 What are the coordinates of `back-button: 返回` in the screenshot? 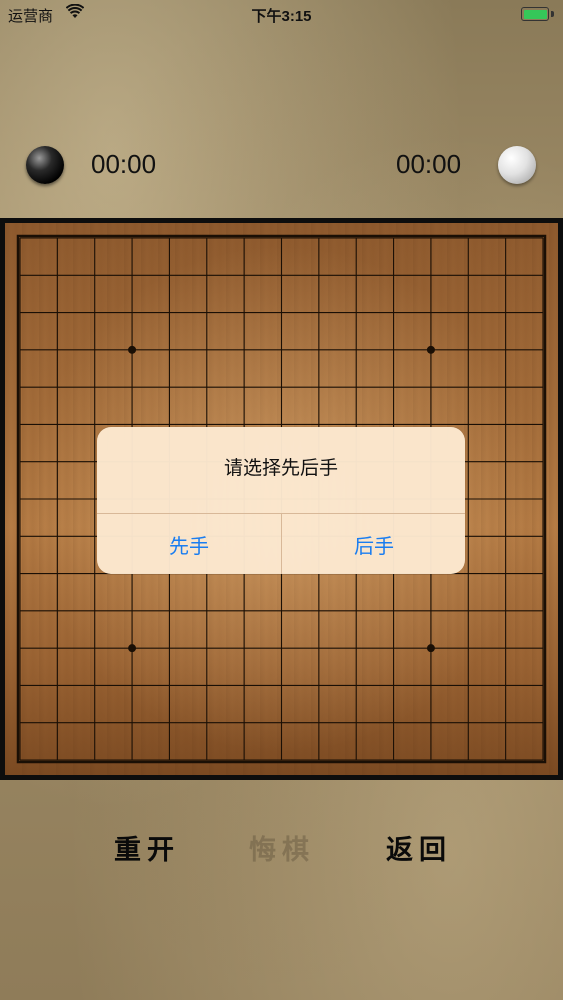 It's located at (419, 847).